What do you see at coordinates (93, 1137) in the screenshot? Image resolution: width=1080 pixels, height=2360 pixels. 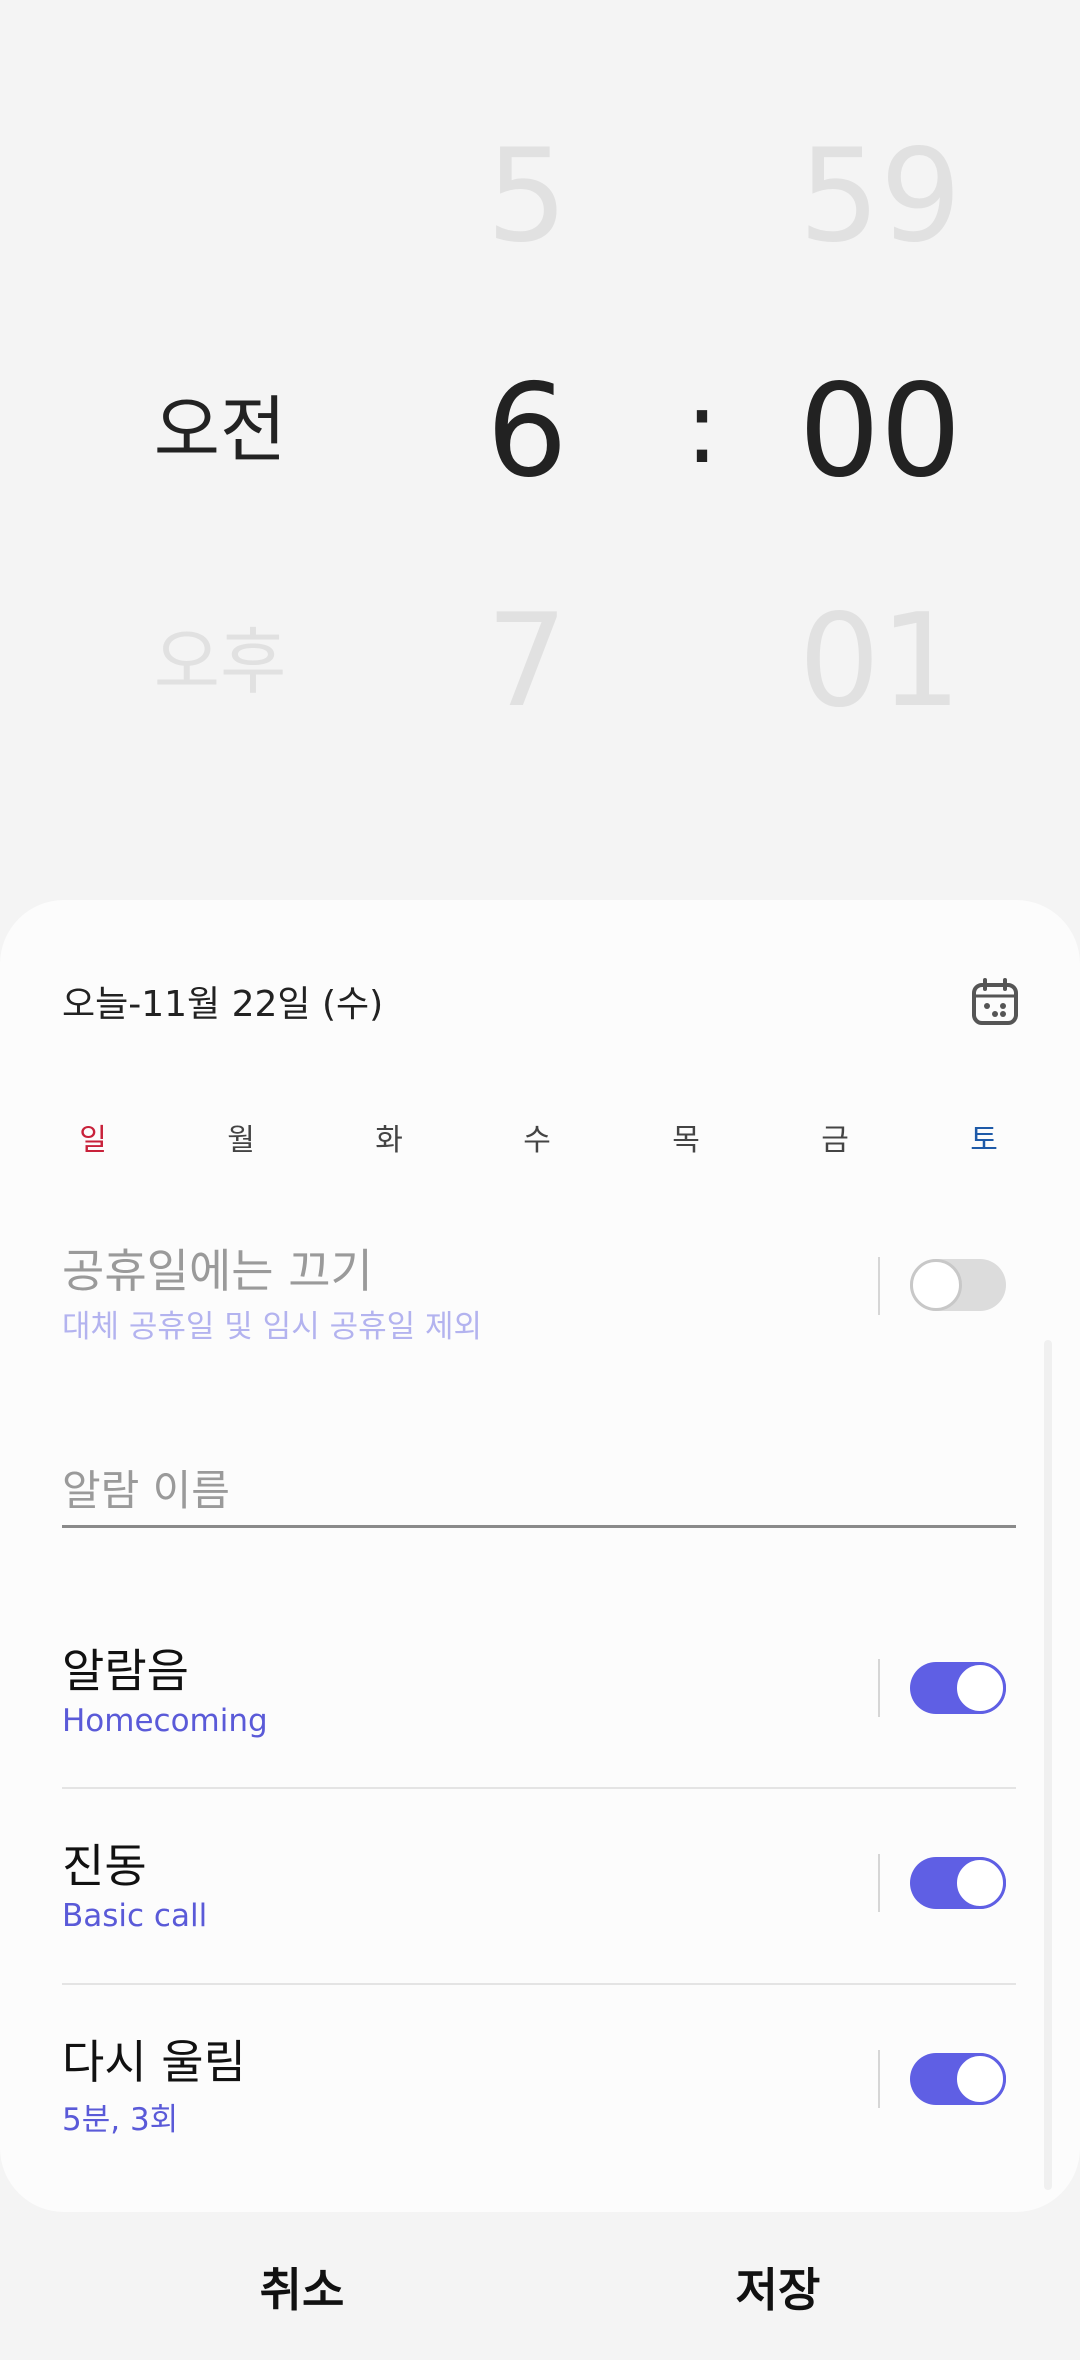 I see `weekday-sun: 일` at bounding box center [93, 1137].